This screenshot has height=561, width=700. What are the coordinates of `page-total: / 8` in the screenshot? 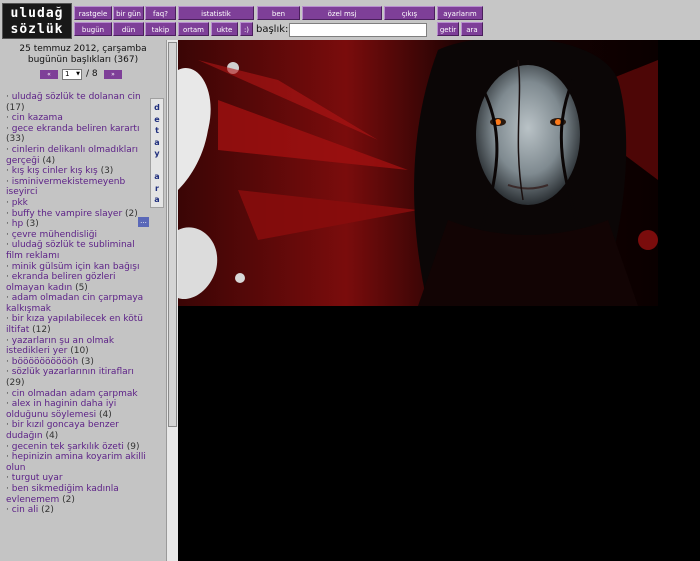 It's located at (92, 74).